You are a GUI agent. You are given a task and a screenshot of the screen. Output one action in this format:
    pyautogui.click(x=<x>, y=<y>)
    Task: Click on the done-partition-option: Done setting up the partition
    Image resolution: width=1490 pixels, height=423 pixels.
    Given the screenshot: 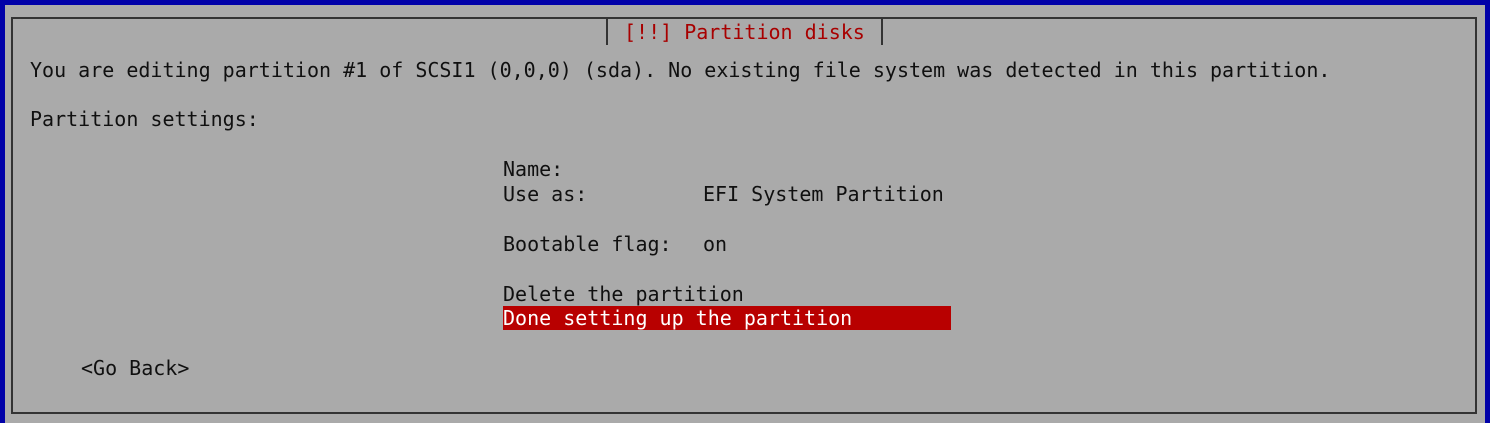 What is the action you would take?
    pyautogui.click(x=727, y=318)
    